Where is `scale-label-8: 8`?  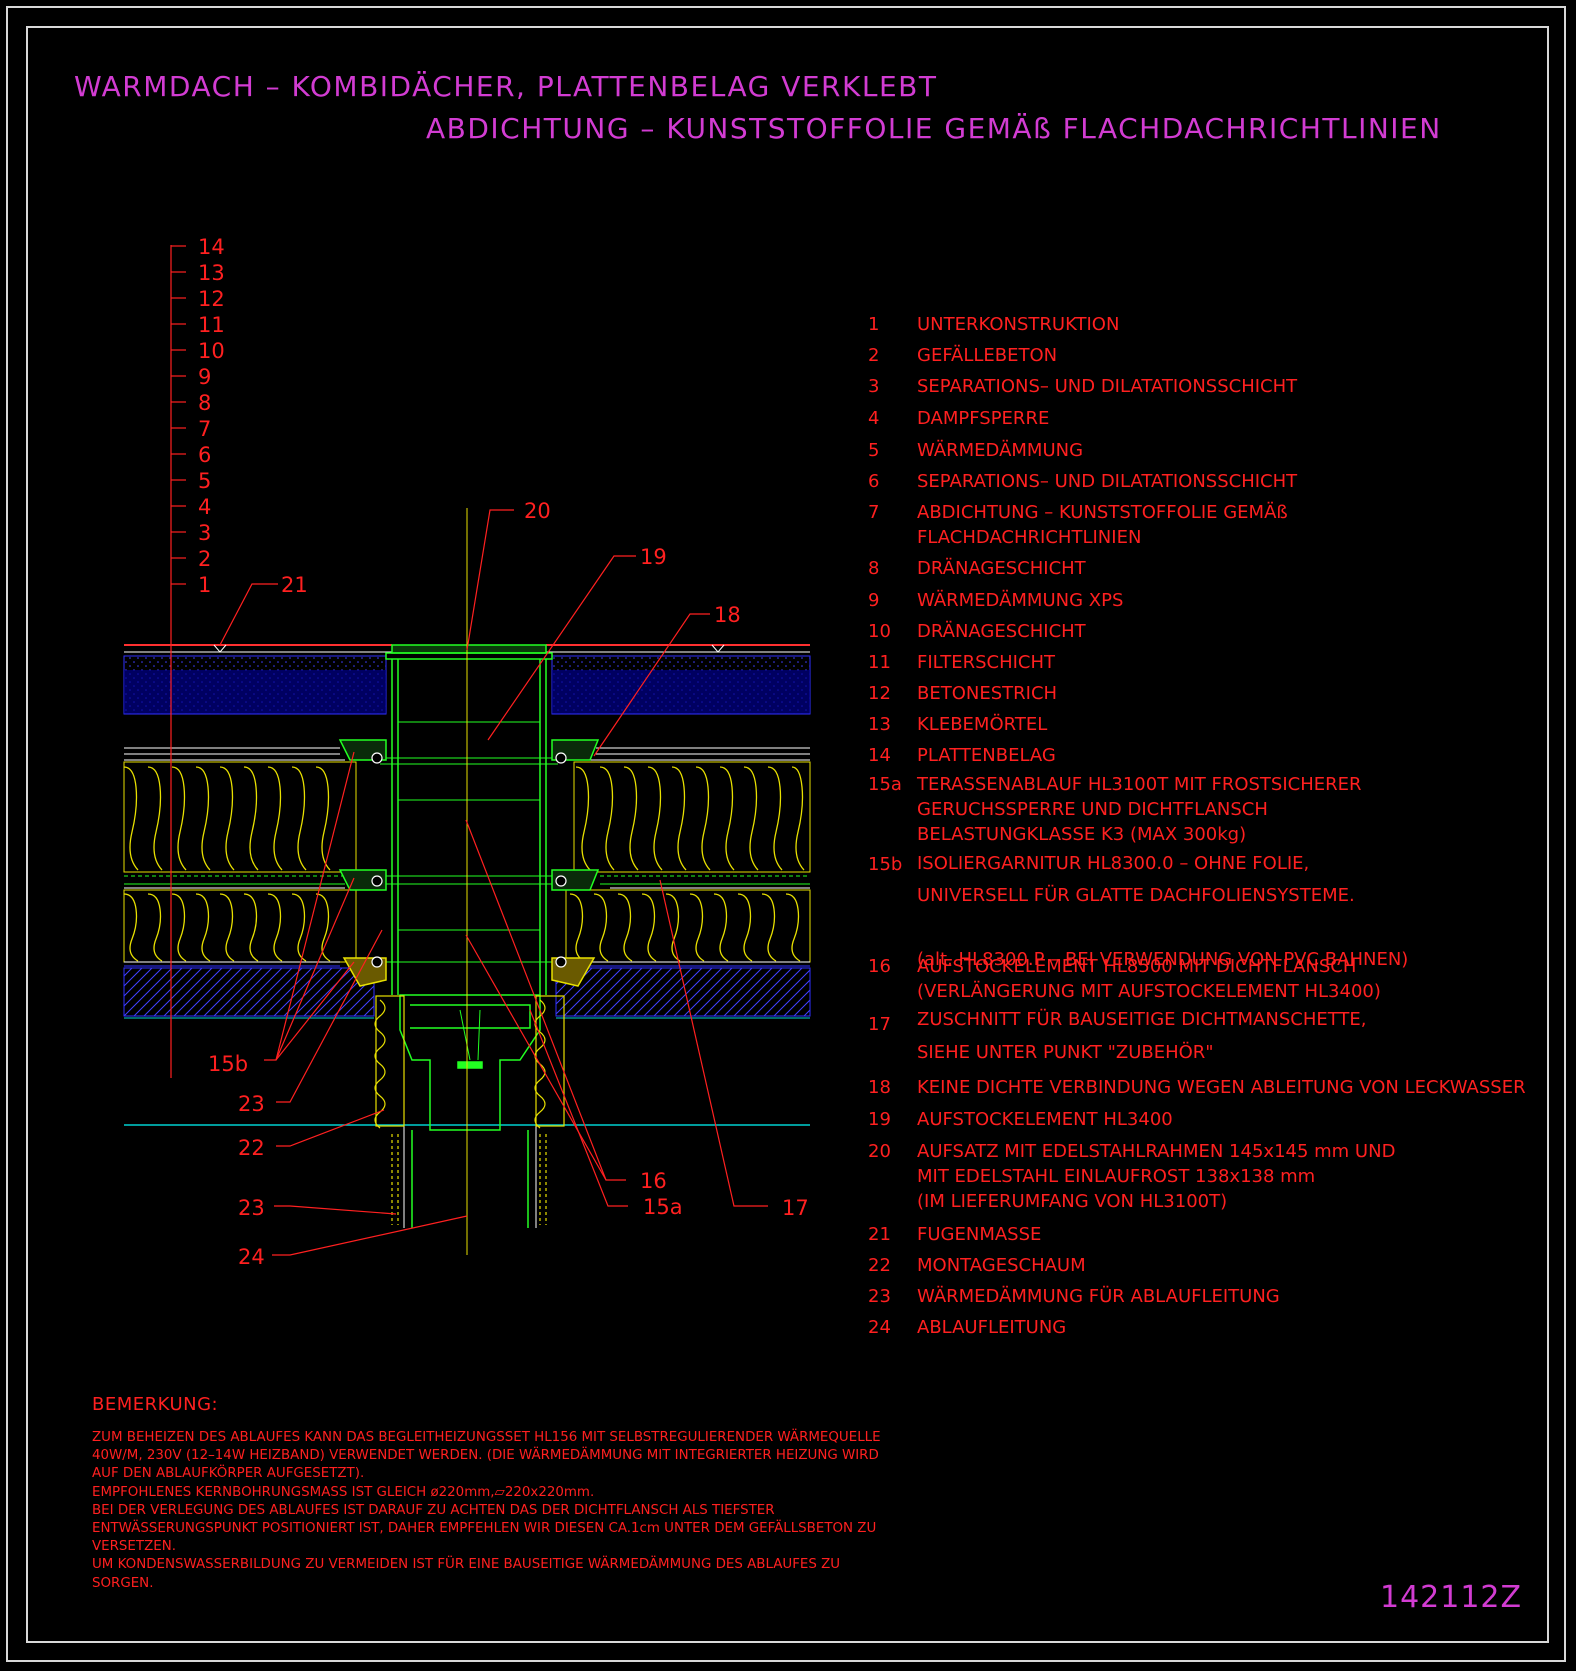 scale-label-8: 8 is located at coordinates (204, 403).